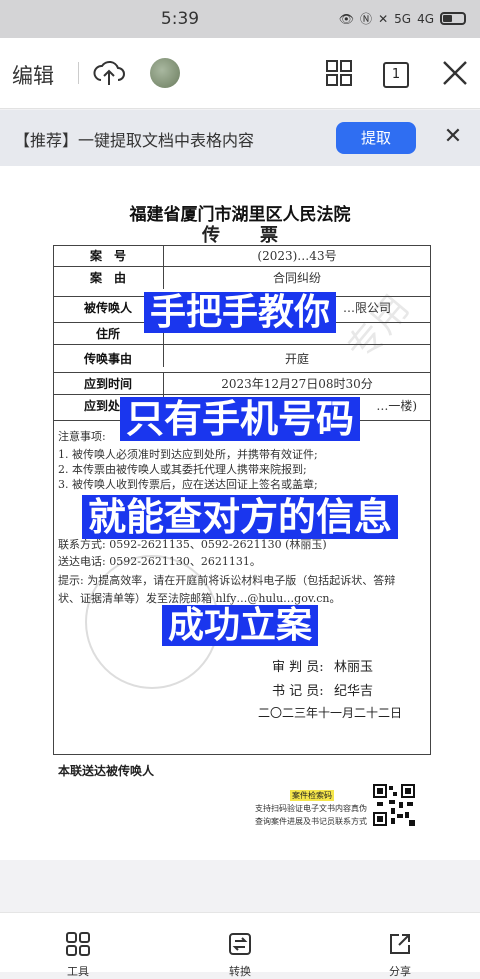  What do you see at coordinates (108, 256) in the screenshot?
I see `row-label: 案 号` at bounding box center [108, 256].